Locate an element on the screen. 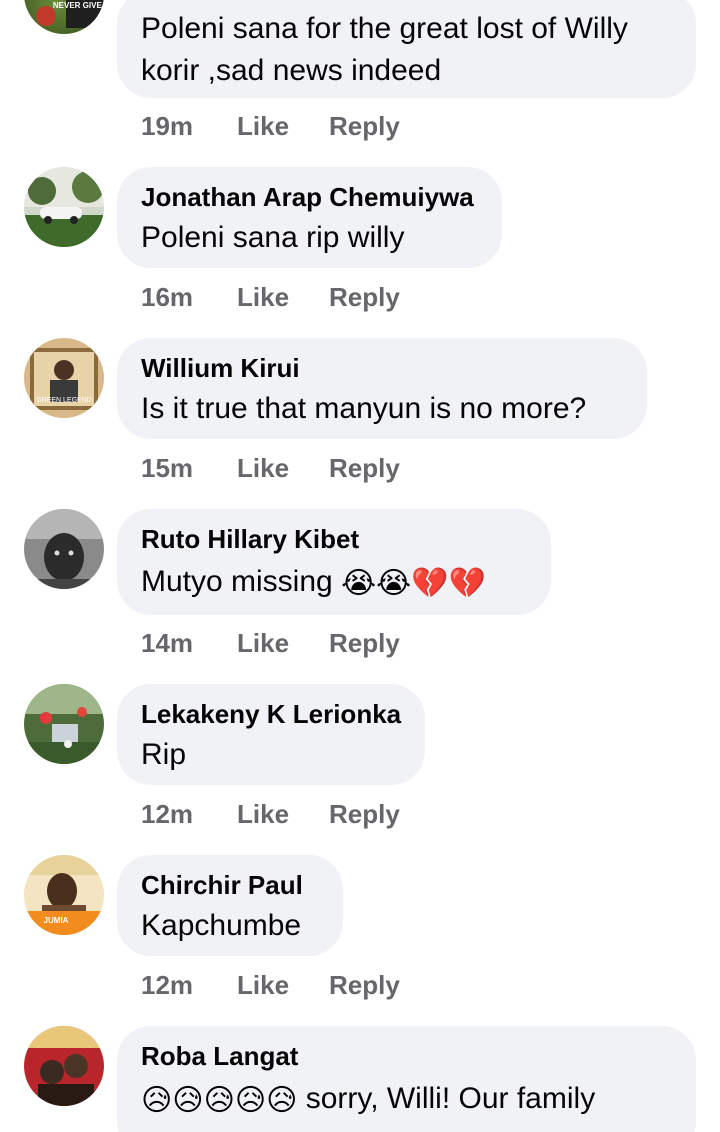  comment-text-line: Mutyo missing 😭😭💔💔 is located at coordinates (334, 582).